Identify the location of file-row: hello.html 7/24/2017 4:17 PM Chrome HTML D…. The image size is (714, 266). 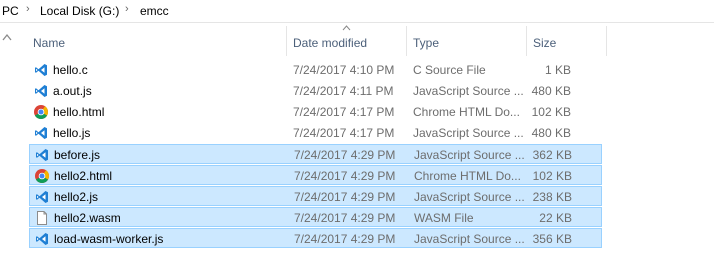
(315, 112).